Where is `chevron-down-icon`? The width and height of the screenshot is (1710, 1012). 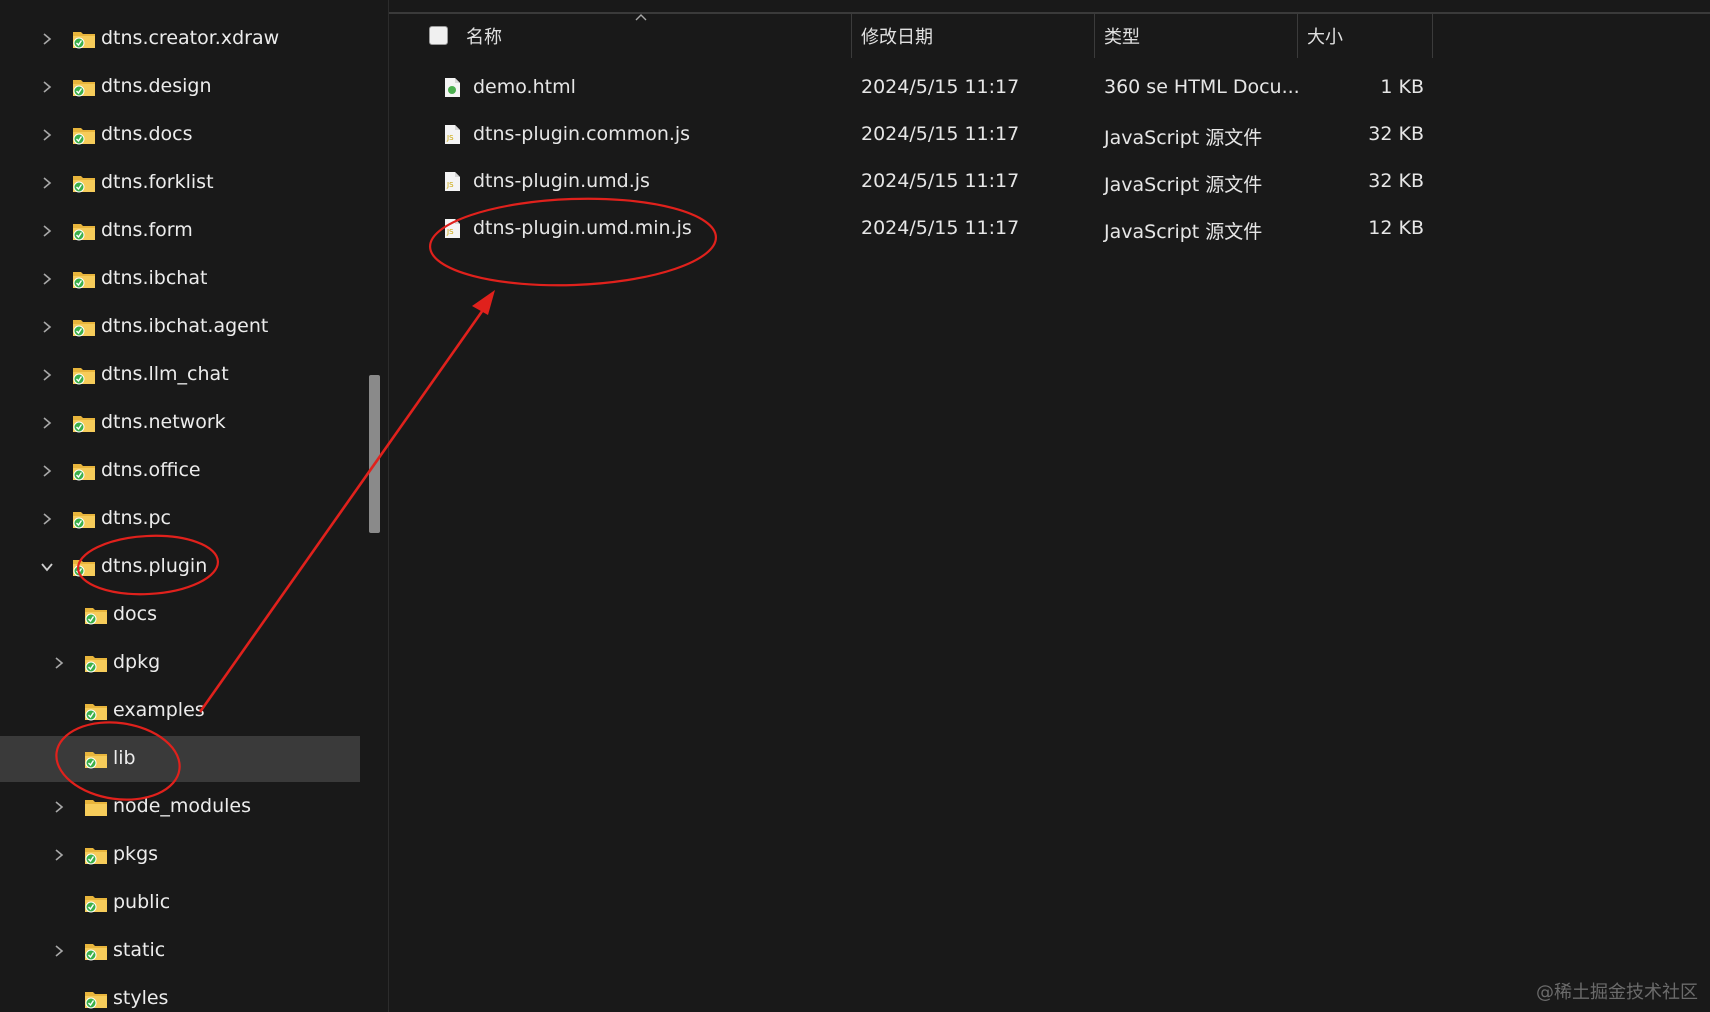
chevron-down-icon is located at coordinates (47, 567).